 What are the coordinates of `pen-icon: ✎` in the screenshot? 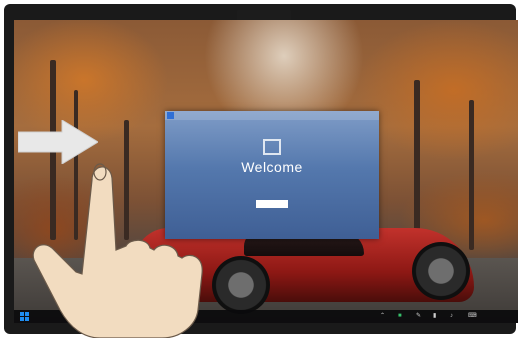 It's located at (418, 316).